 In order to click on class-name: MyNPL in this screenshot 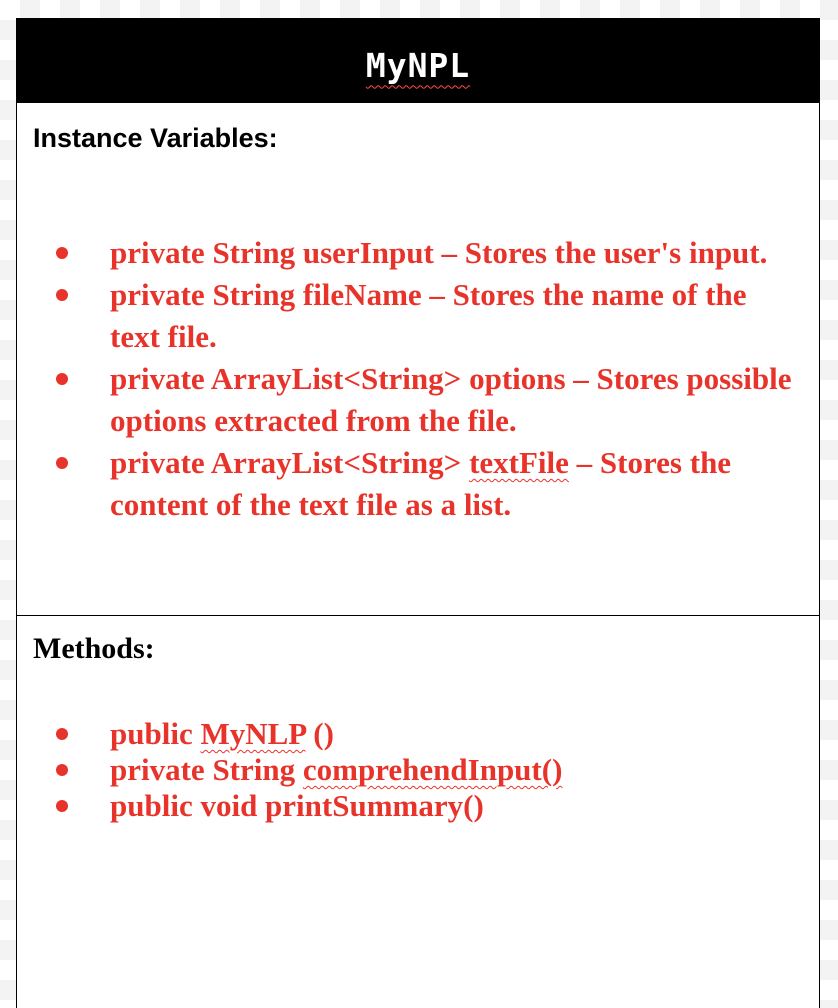, I will do `click(418, 65)`.